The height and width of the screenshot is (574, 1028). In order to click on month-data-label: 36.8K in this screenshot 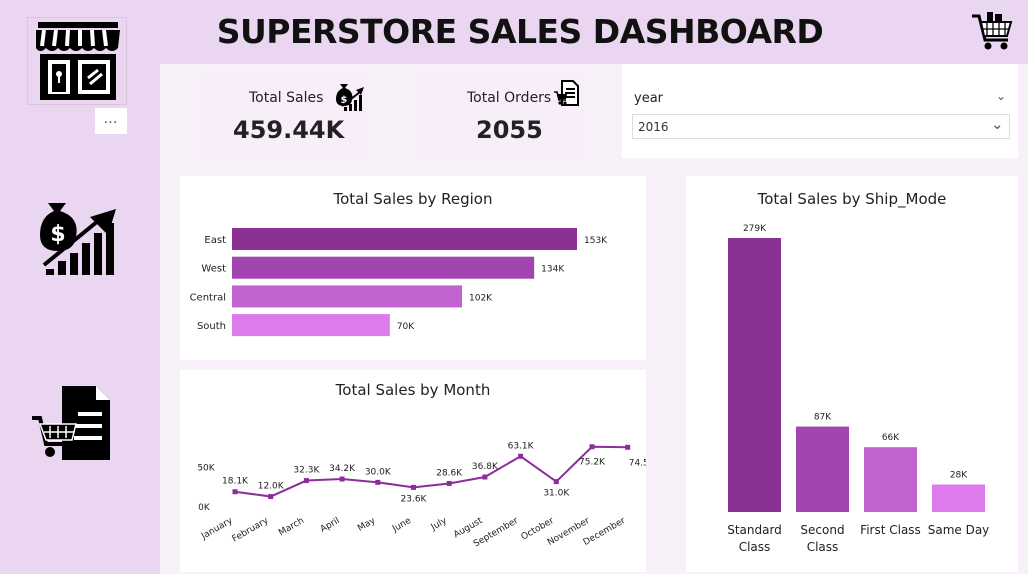, I will do `click(485, 467)`.